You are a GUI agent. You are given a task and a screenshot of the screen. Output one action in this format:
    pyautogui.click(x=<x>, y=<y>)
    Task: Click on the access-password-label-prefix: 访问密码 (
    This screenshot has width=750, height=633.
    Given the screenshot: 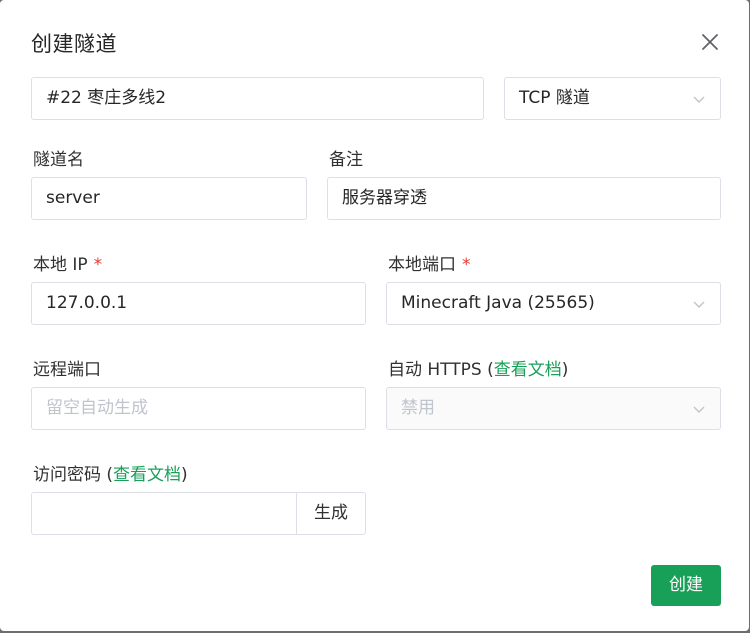 What is the action you would take?
    pyautogui.click(x=73, y=475)
    